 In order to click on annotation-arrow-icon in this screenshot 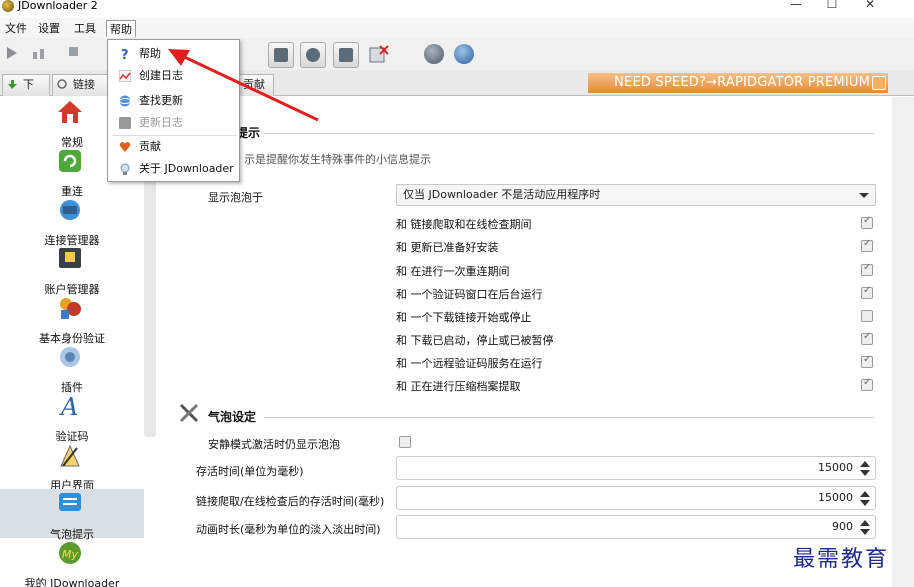, I will do `click(243, 85)`.